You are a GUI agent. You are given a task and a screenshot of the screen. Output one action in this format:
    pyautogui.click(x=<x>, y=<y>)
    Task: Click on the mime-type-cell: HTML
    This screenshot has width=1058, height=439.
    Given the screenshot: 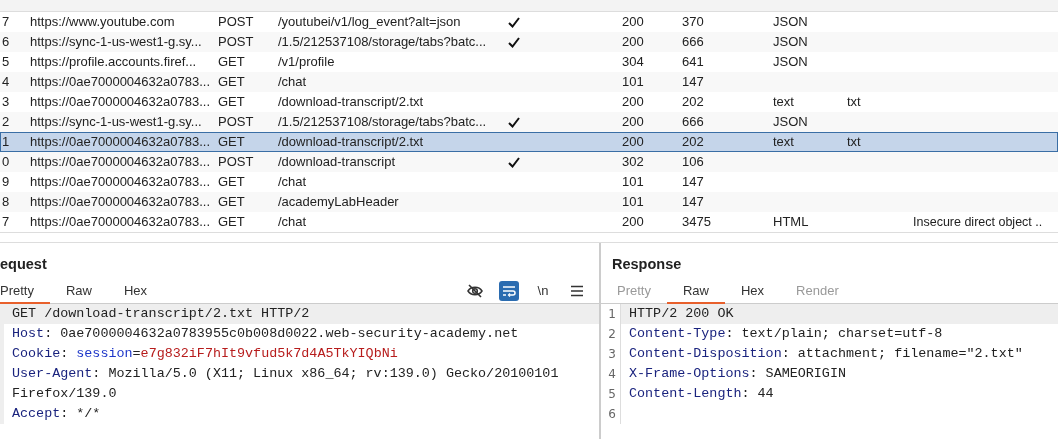 What is the action you would take?
    pyautogui.click(x=791, y=222)
    